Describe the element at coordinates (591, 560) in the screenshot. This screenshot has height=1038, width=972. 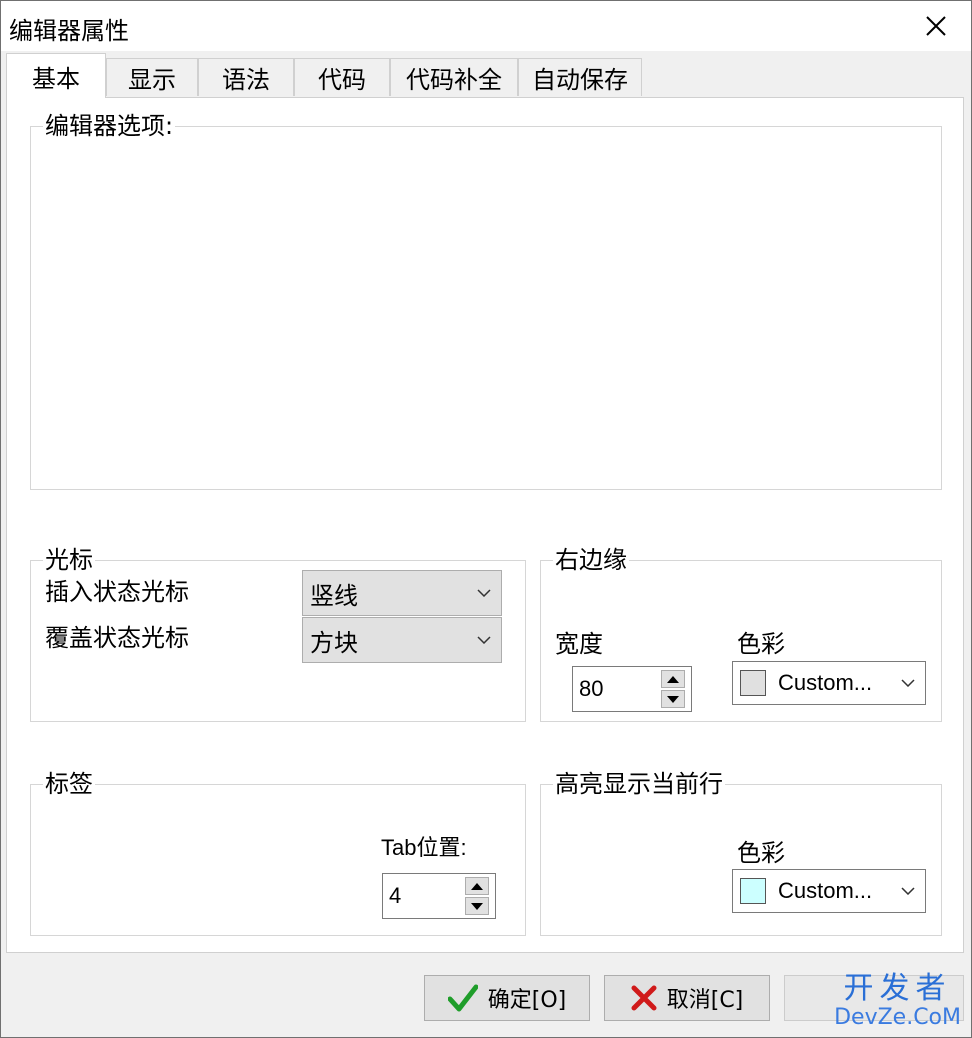
I see `right-margin-label: 右边缘` at that location.